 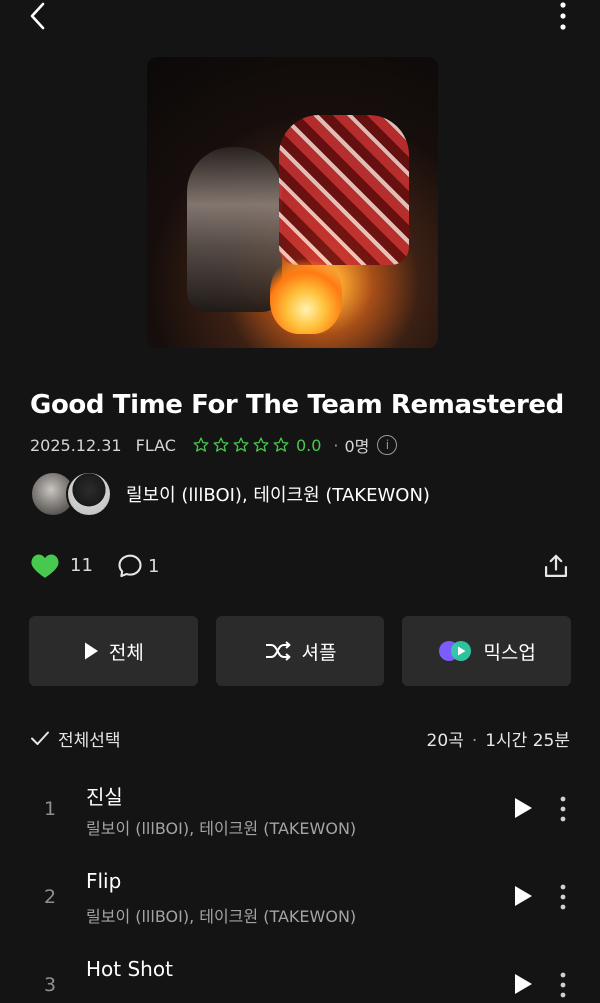 What do you see at coordinates (509, 652) in the screenshot?
I see `mixup-label: 믹스업` at bounding box center [509, 652].